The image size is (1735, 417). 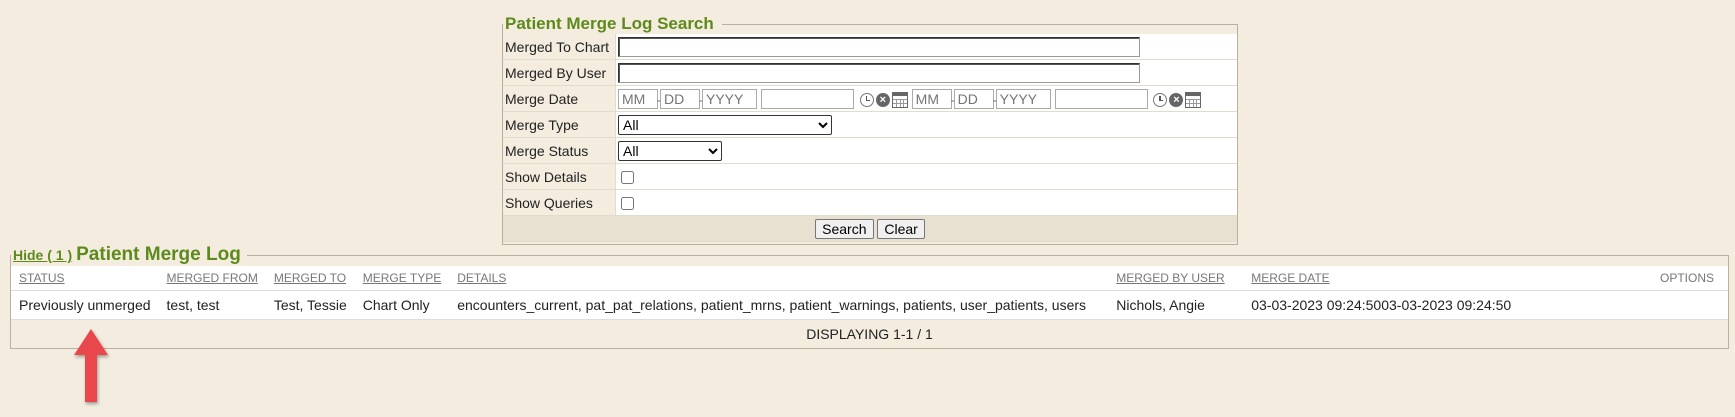 I want to click on merge-type-label: Merge Type, so click(x=559, y=124).